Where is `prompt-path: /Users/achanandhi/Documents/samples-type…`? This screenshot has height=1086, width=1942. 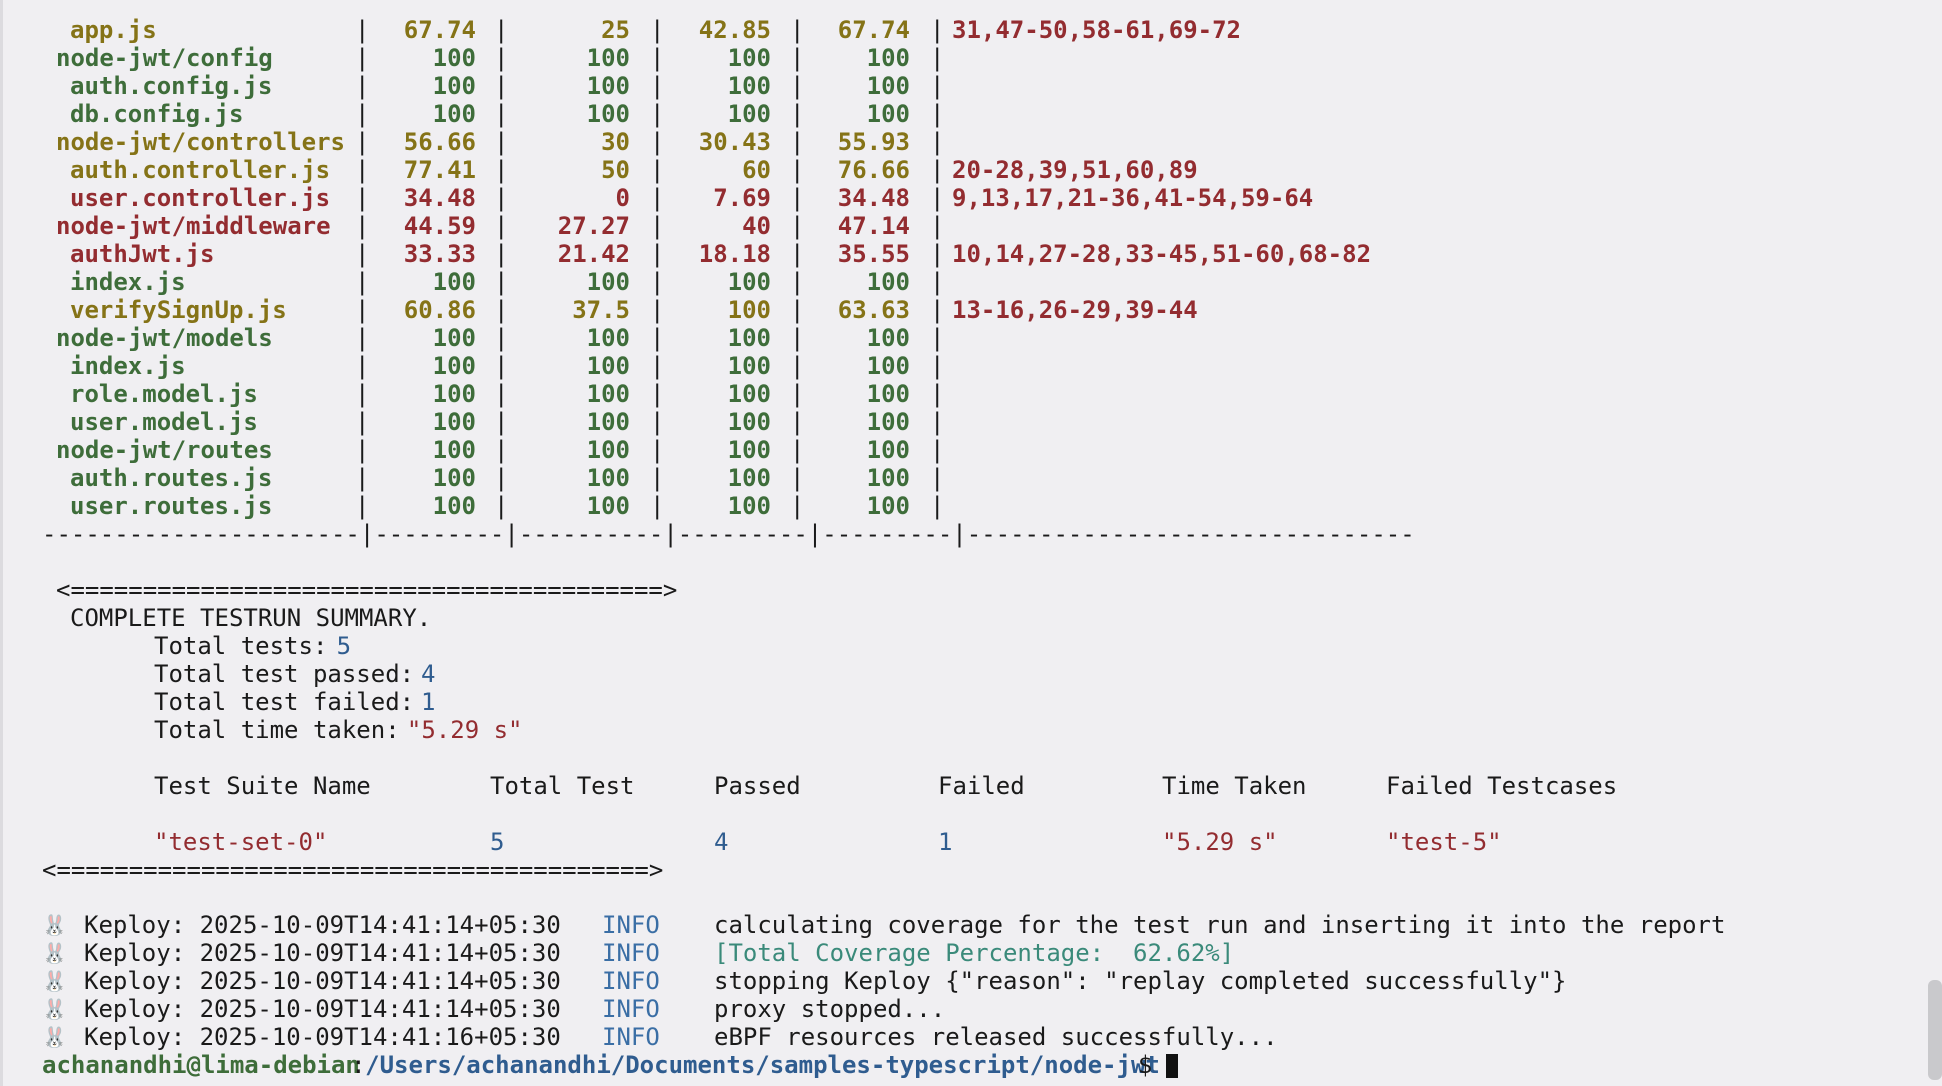 prompt-path: /Users/achanandhi/Documents/samples-type… is located at coordinates (762, 1065).